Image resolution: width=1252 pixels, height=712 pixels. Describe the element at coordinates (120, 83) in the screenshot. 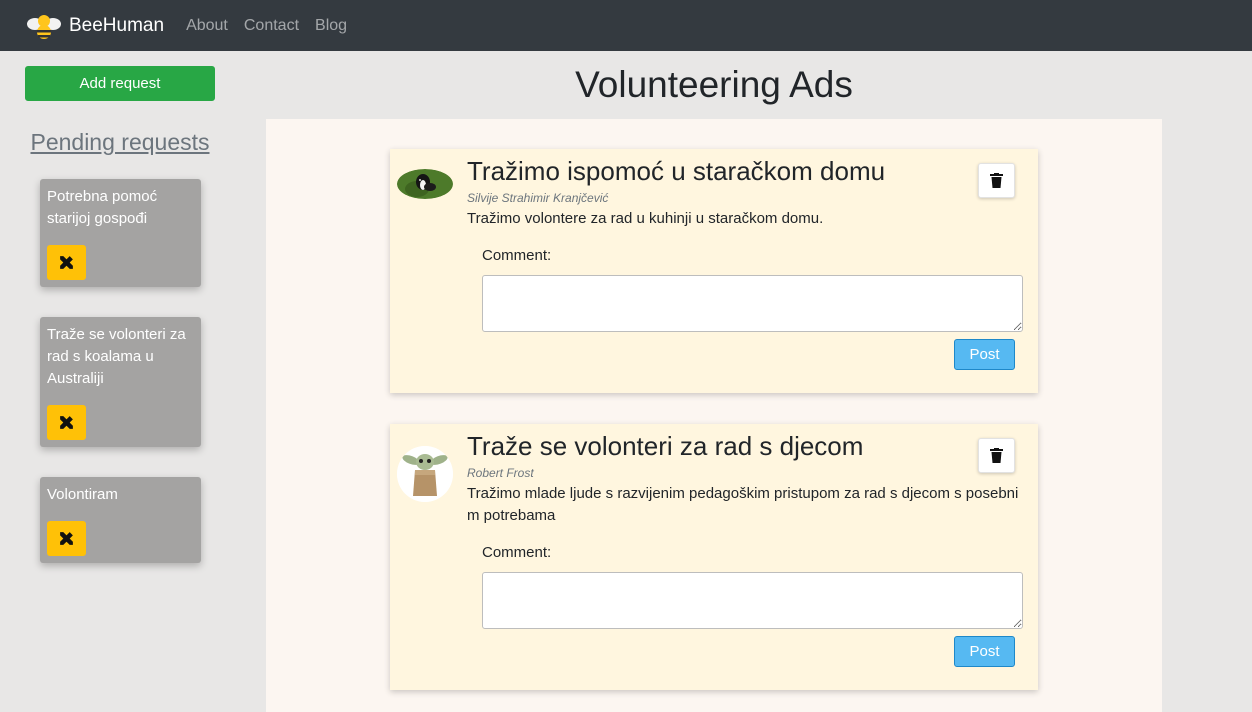

I see `add-request-button: Add request` at that location.